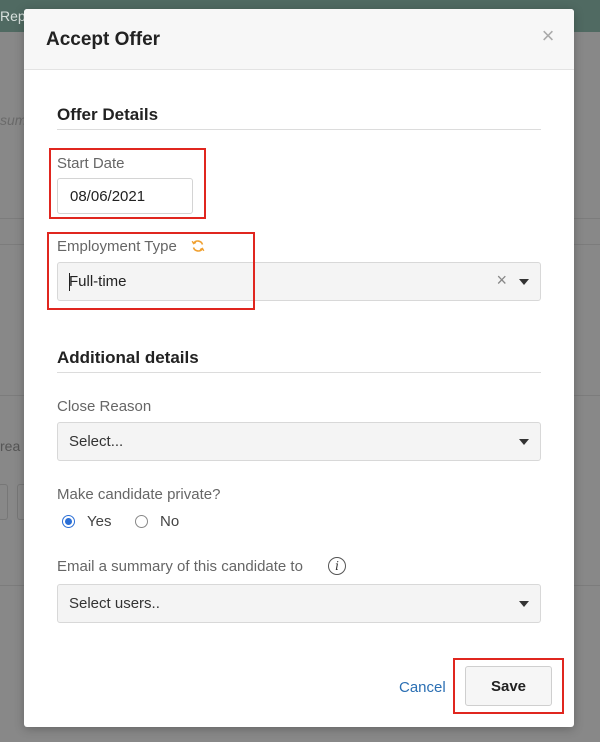 The image size is (600, 742). I want to click on employment-type-value: Full-time, so click(98, 281).